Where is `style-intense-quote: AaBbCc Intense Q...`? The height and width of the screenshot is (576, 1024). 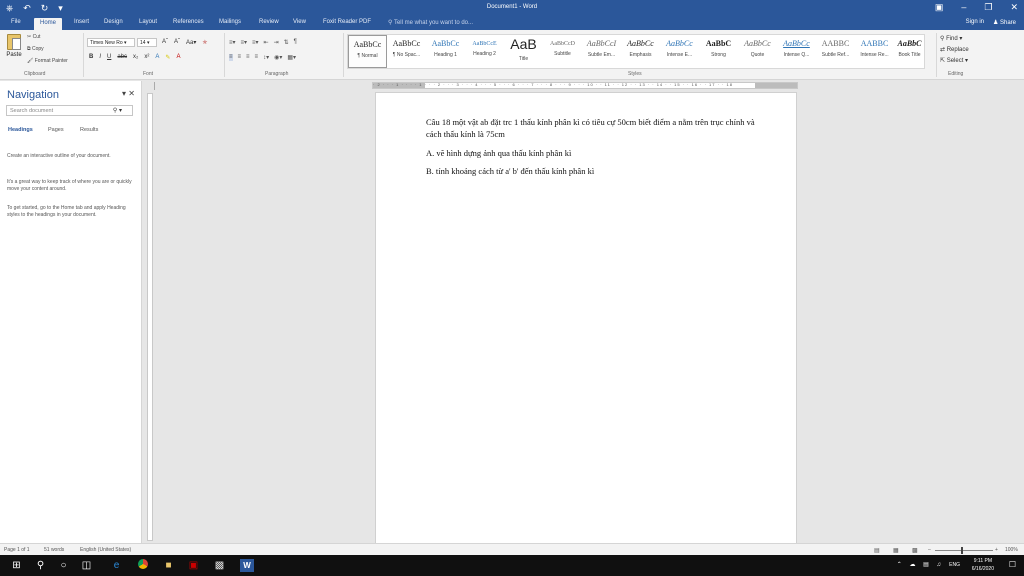
style-intense-quote: AaBbCc Intense Q... is located at coordinates (796, 51).